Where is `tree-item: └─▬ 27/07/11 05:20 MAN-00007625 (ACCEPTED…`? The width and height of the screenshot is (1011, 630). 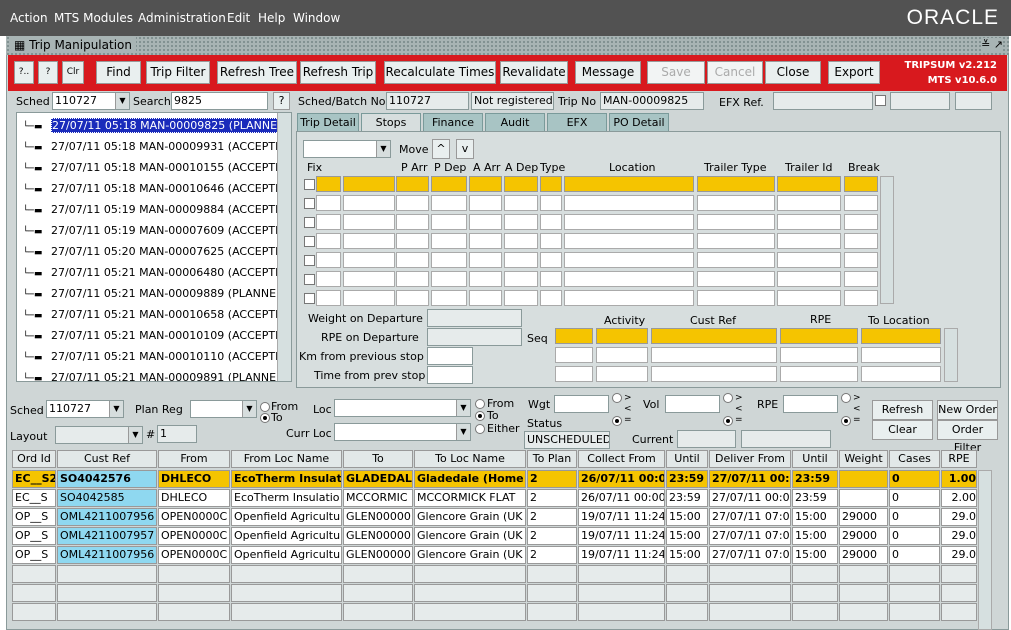
tree-item: └─▬ 27/07/11 05:20 MAN-00007625 (ACCEPTED… is located at coordinates (157, 251).